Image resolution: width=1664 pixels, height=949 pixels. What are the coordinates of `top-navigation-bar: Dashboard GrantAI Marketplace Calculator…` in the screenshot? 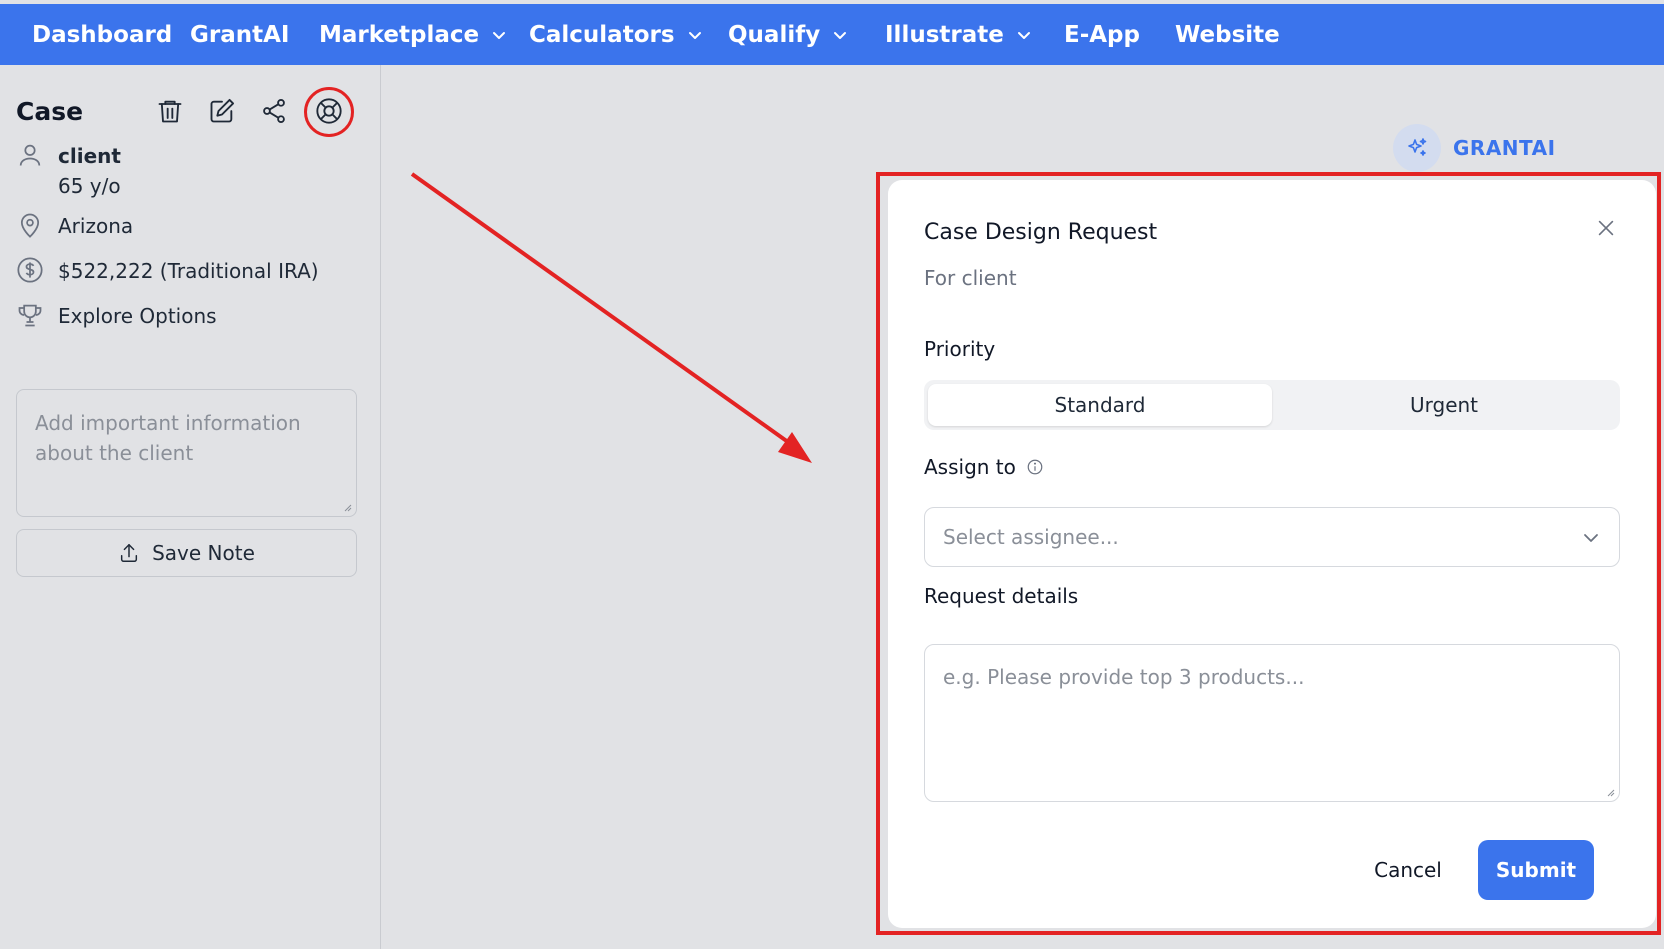 It's located at (832, 34).